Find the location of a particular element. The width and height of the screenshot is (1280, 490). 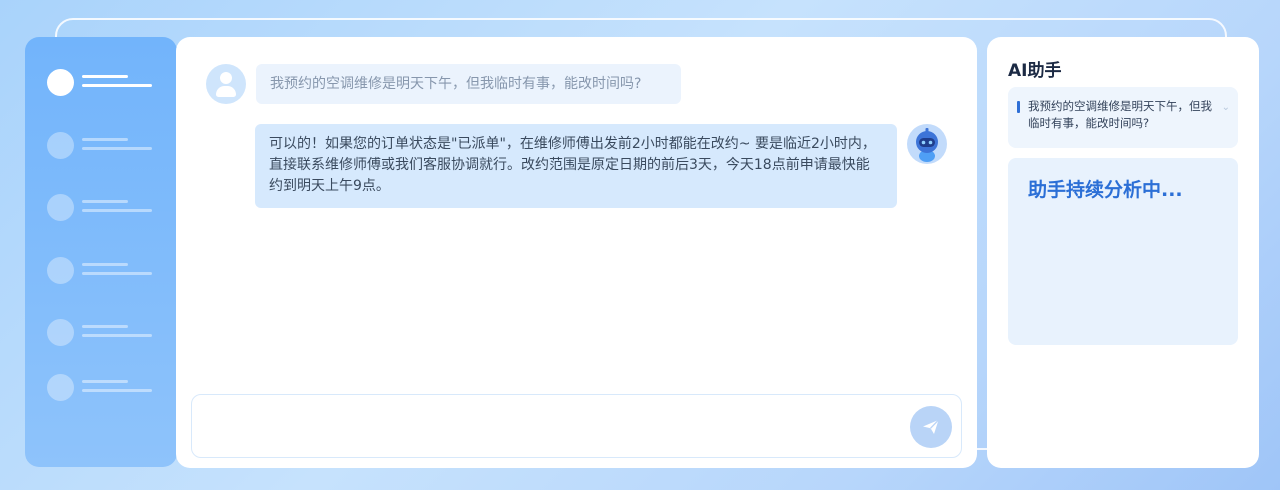

assistant-title: AI助手 is located at coordinates (1035, 71).